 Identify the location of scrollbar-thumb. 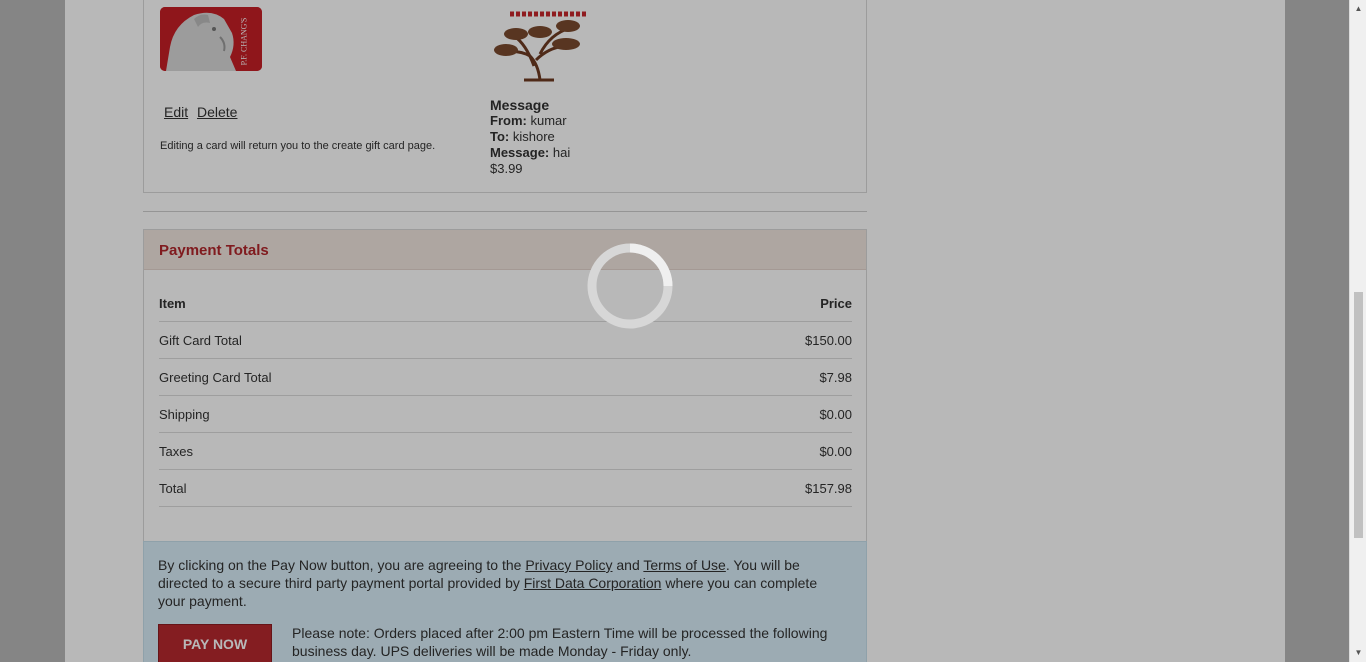
(1358, 415).